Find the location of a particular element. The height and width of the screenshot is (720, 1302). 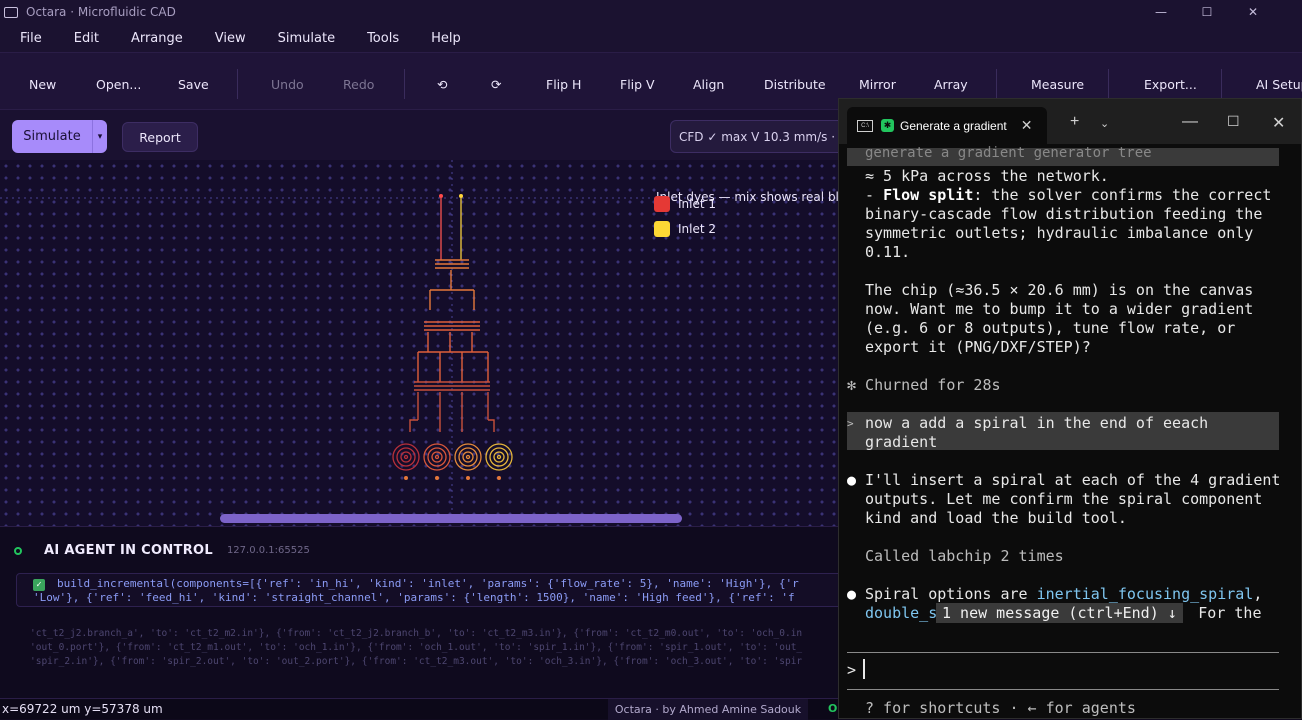

terminal-text: , is located at coordinates (1258, 594).